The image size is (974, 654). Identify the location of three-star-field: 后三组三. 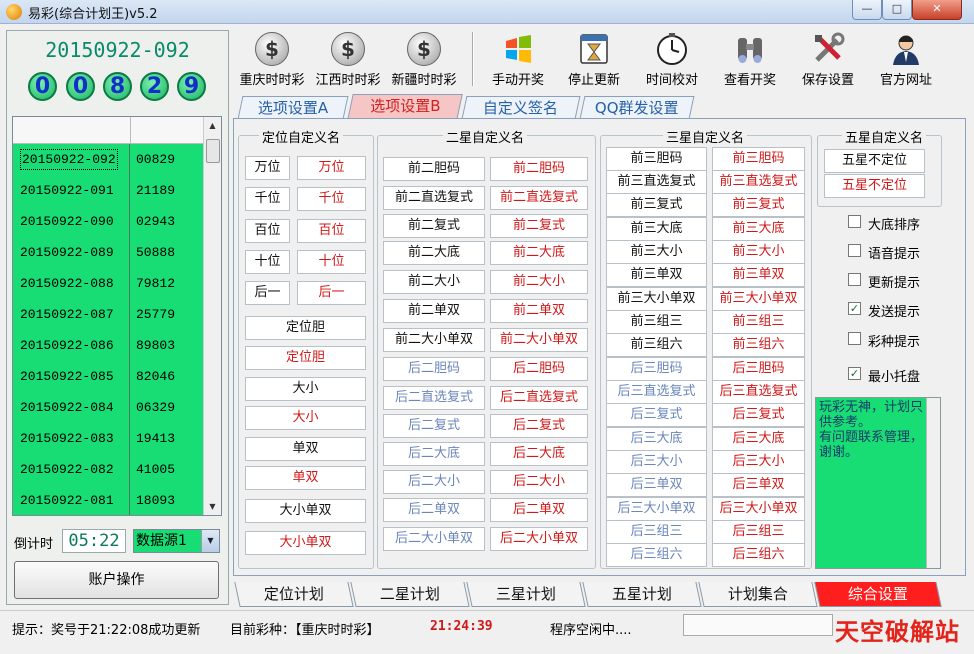
(758, 532).